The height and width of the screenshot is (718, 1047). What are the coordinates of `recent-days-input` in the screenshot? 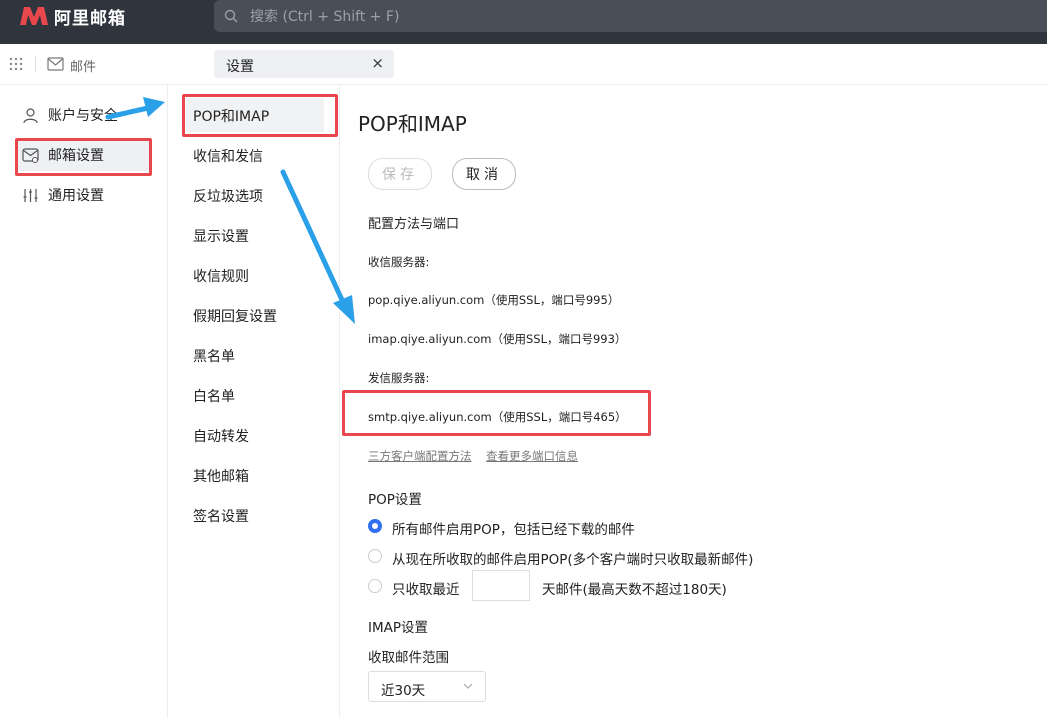 It's located at (501, 585).